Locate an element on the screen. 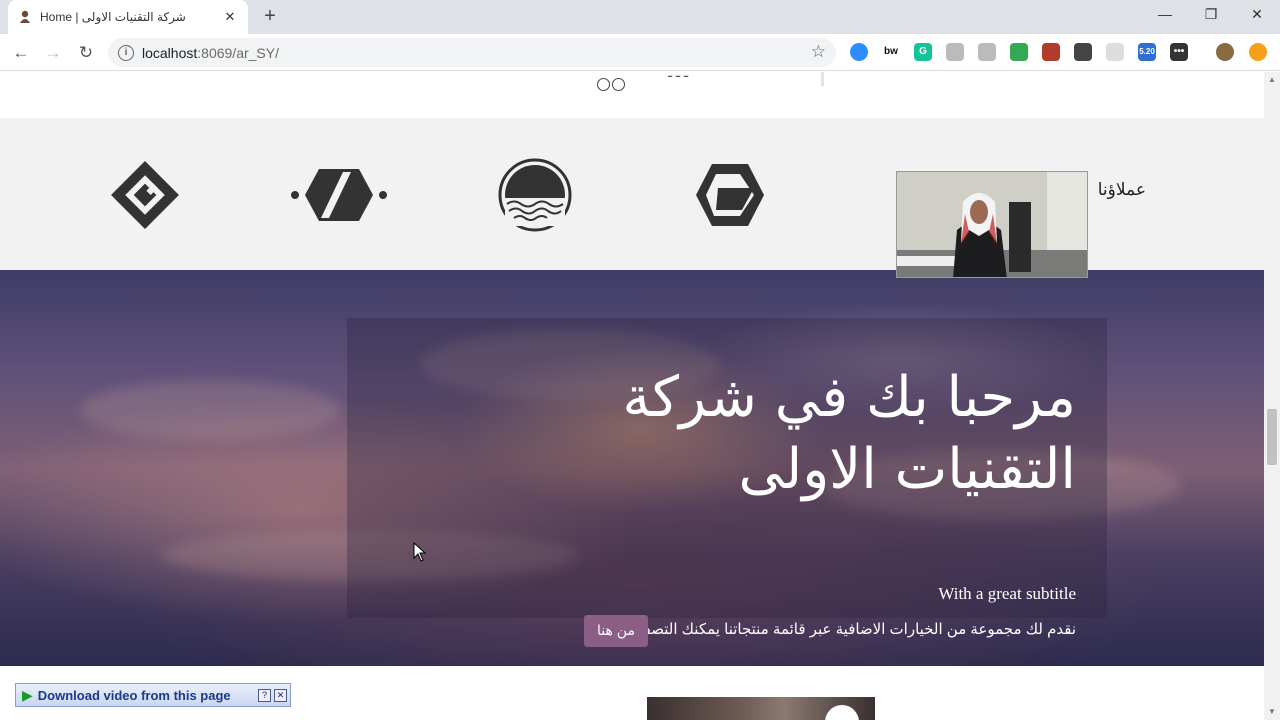 This screenshot has width=1280, height=720. hero-cta-button: من هنا is located at coordinates (616, 631).